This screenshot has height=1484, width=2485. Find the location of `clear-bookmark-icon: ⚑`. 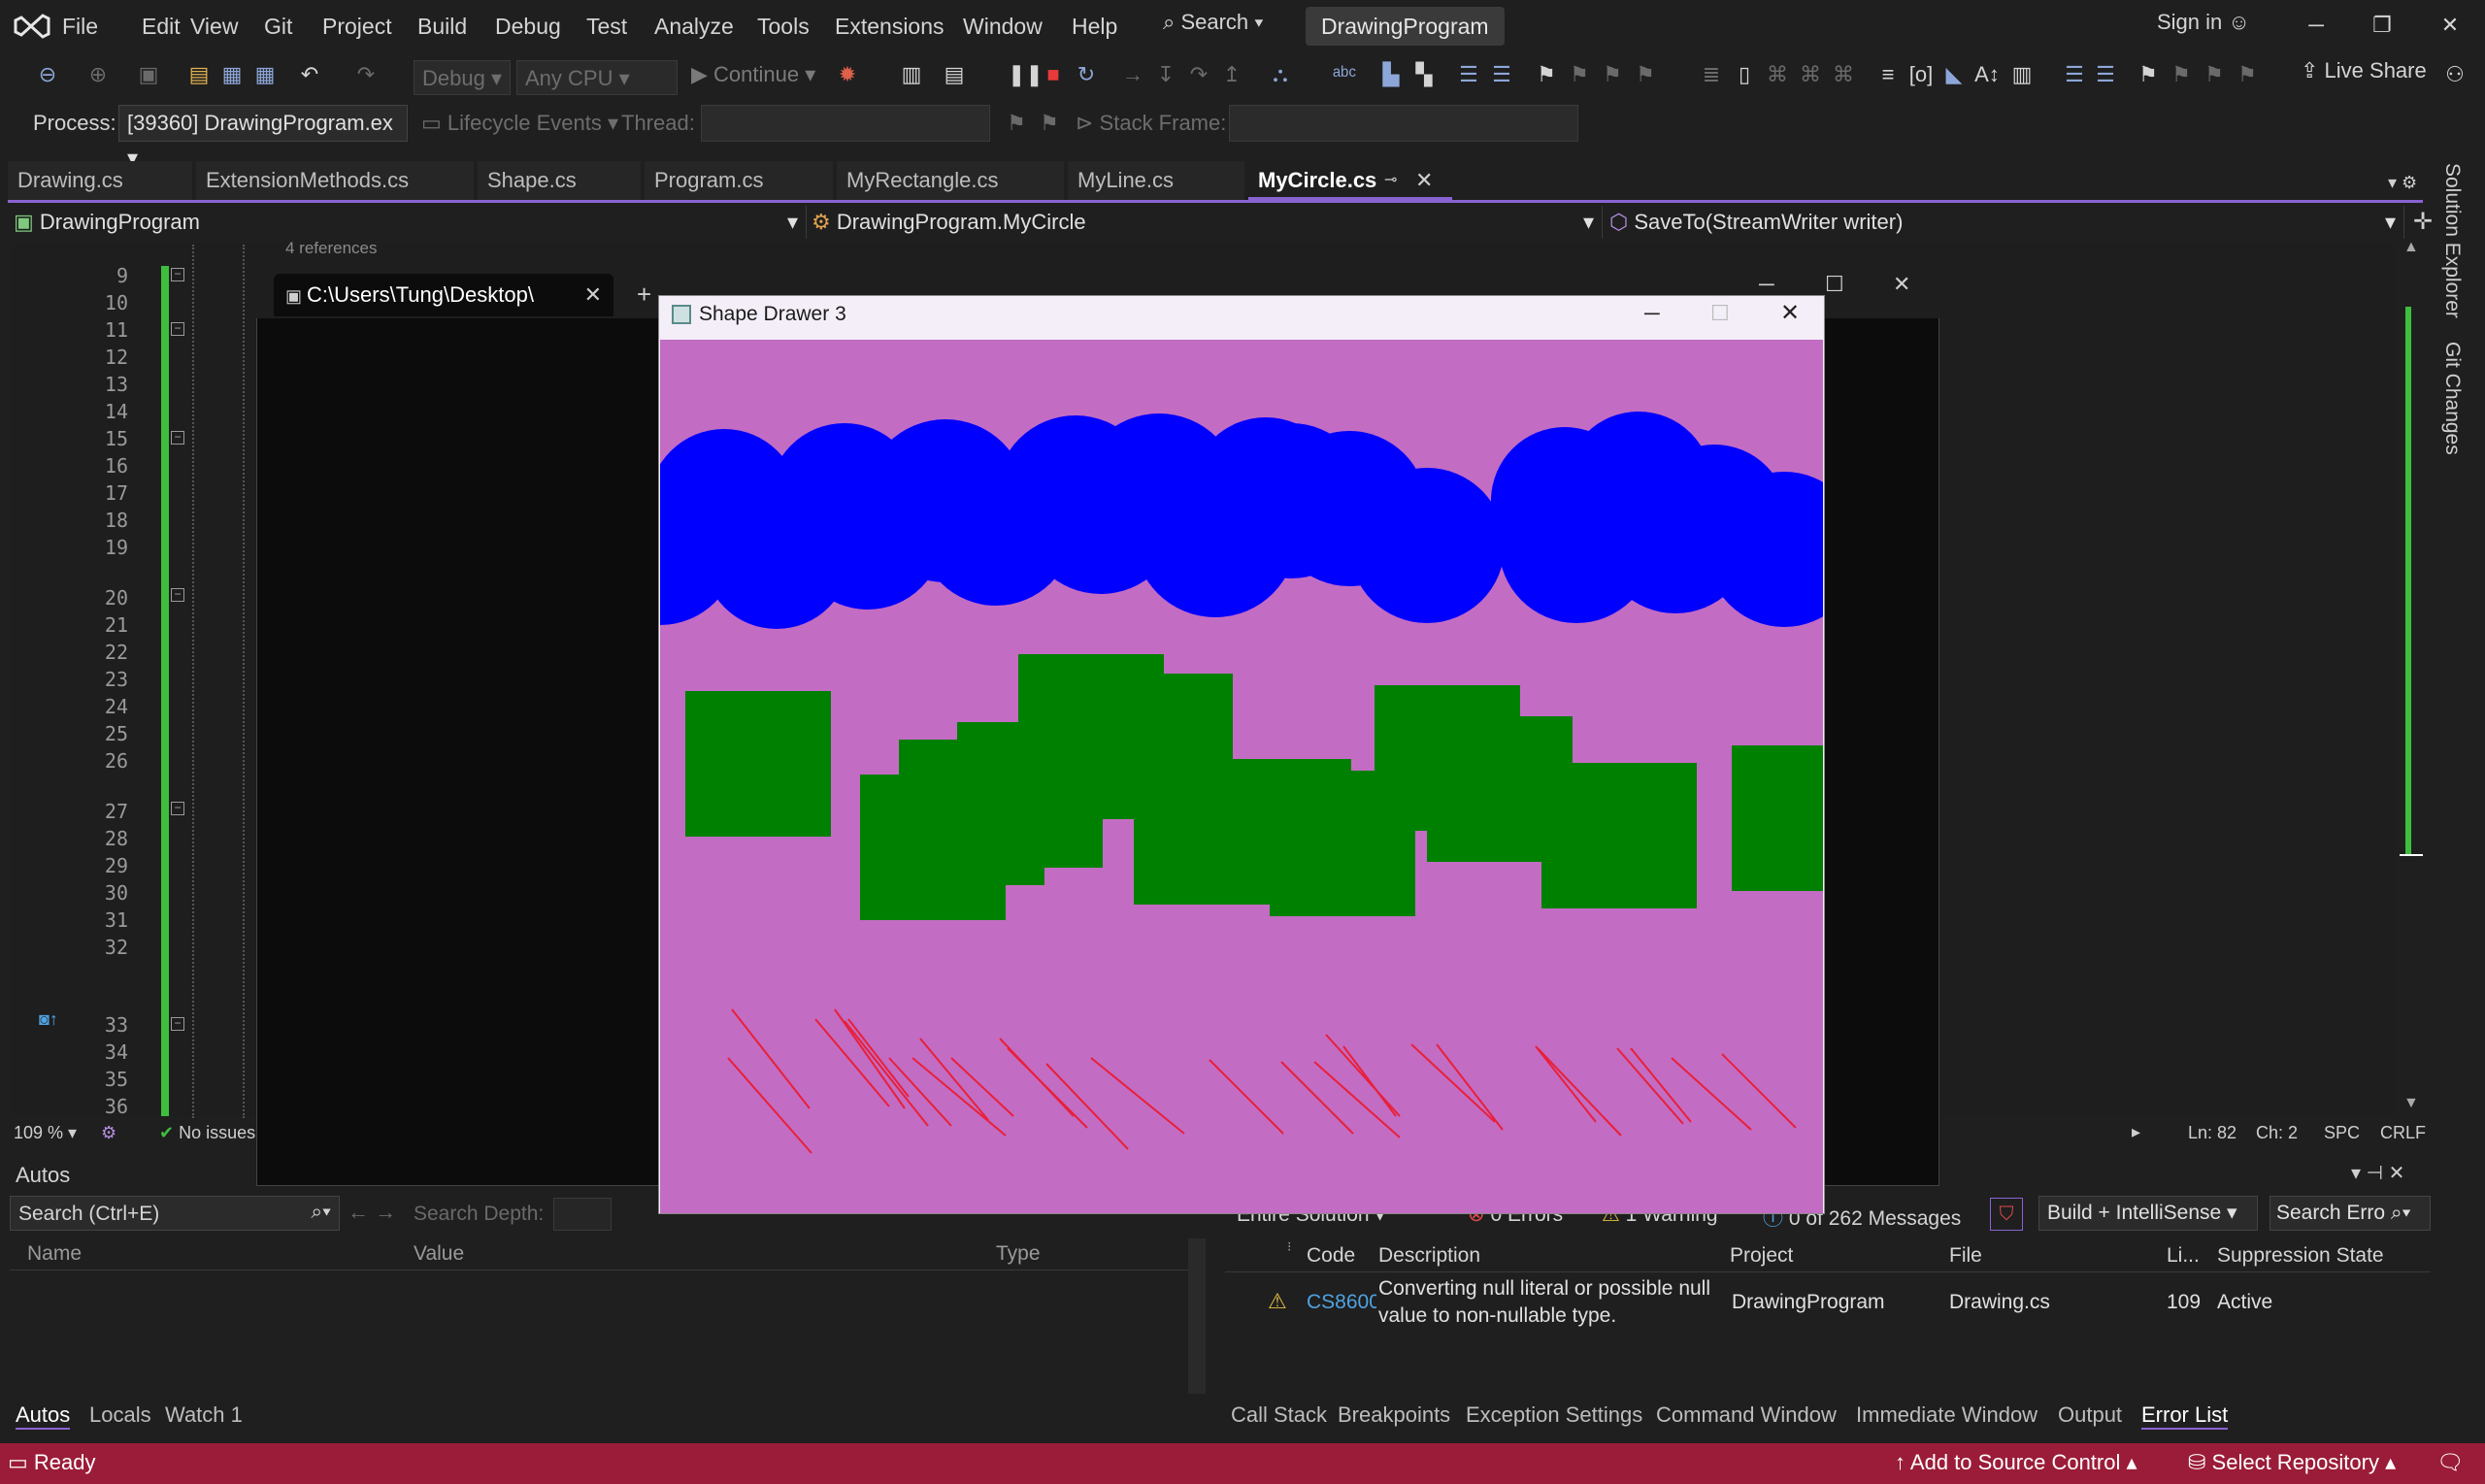

clear-bookmark-icon: ⚑ is located at coordinates (1646, 74).